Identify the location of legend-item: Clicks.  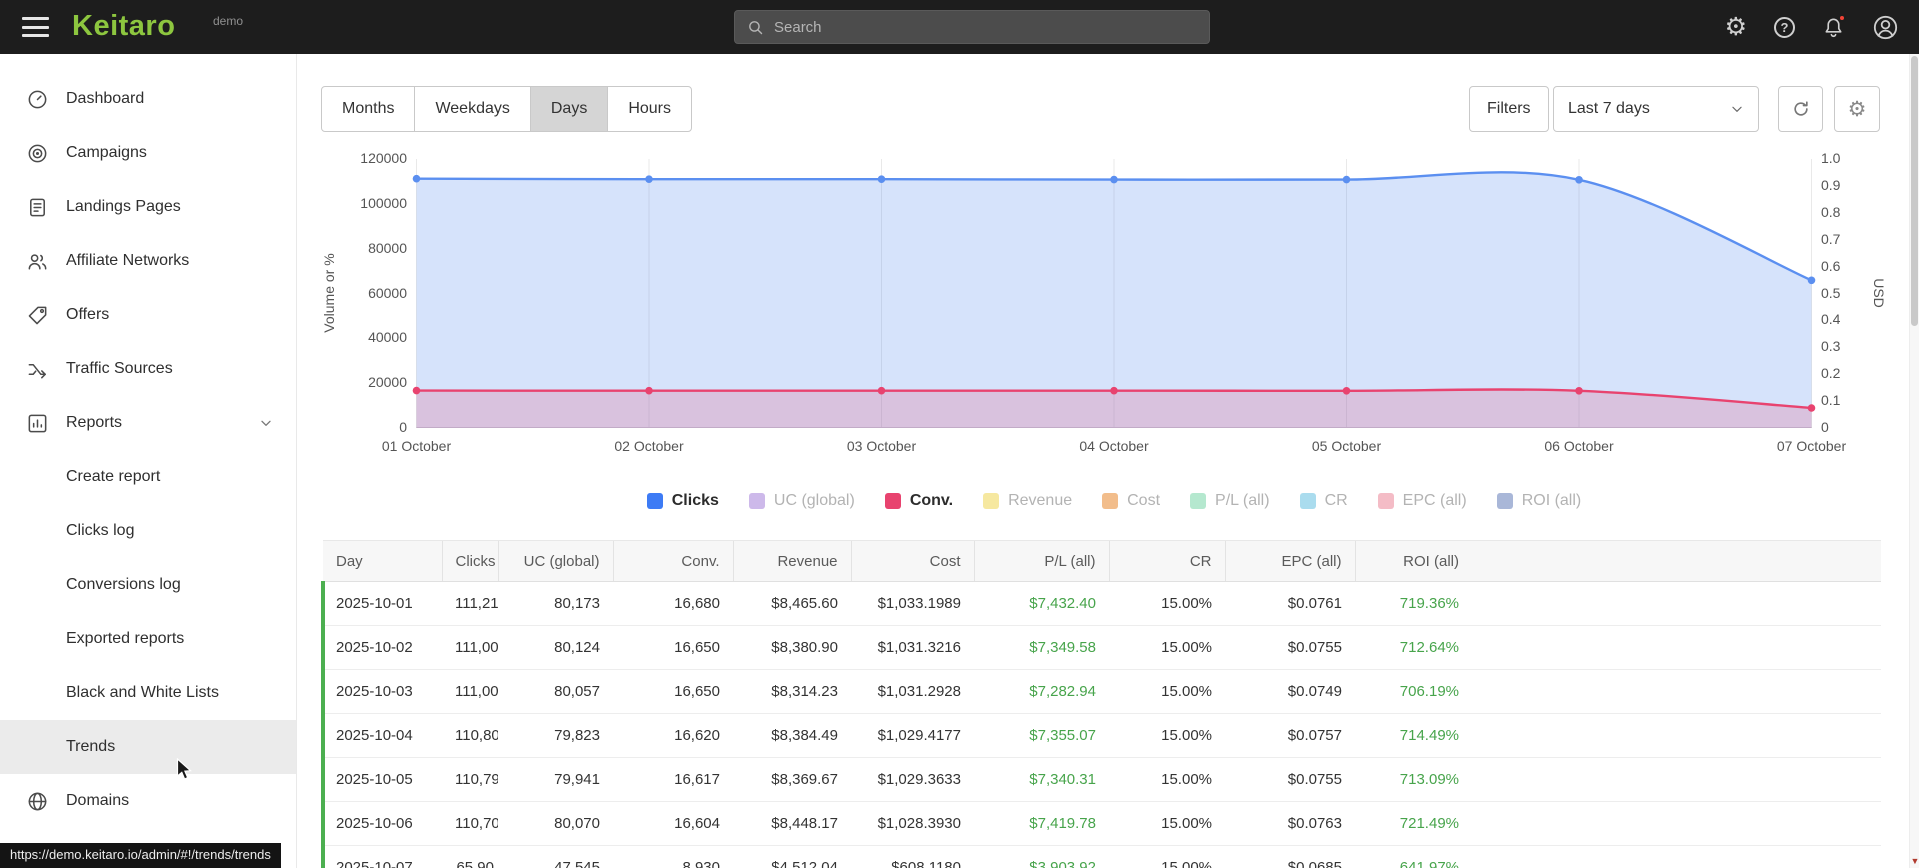
(682, 501).